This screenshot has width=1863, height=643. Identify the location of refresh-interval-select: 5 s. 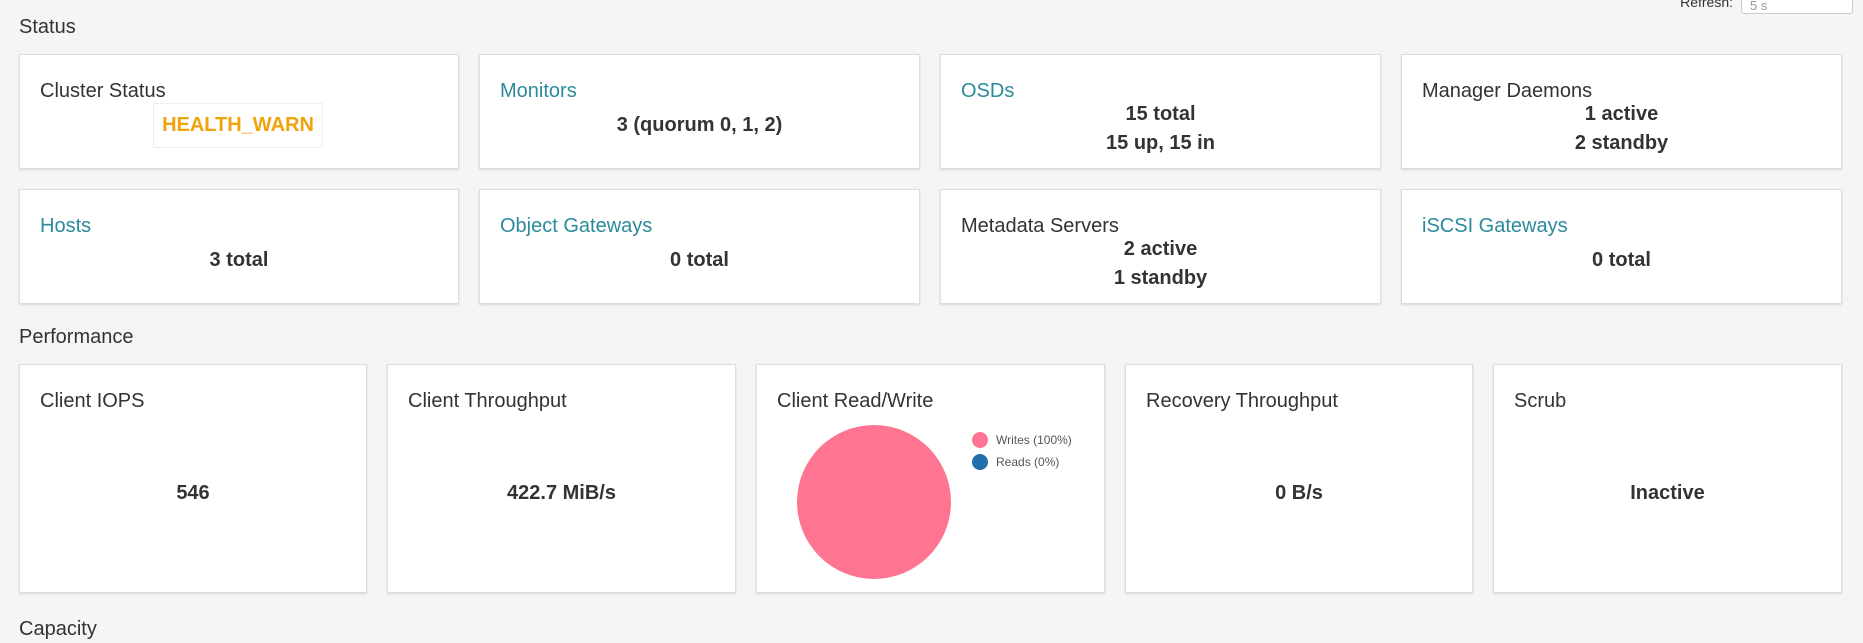
(1797, 7).